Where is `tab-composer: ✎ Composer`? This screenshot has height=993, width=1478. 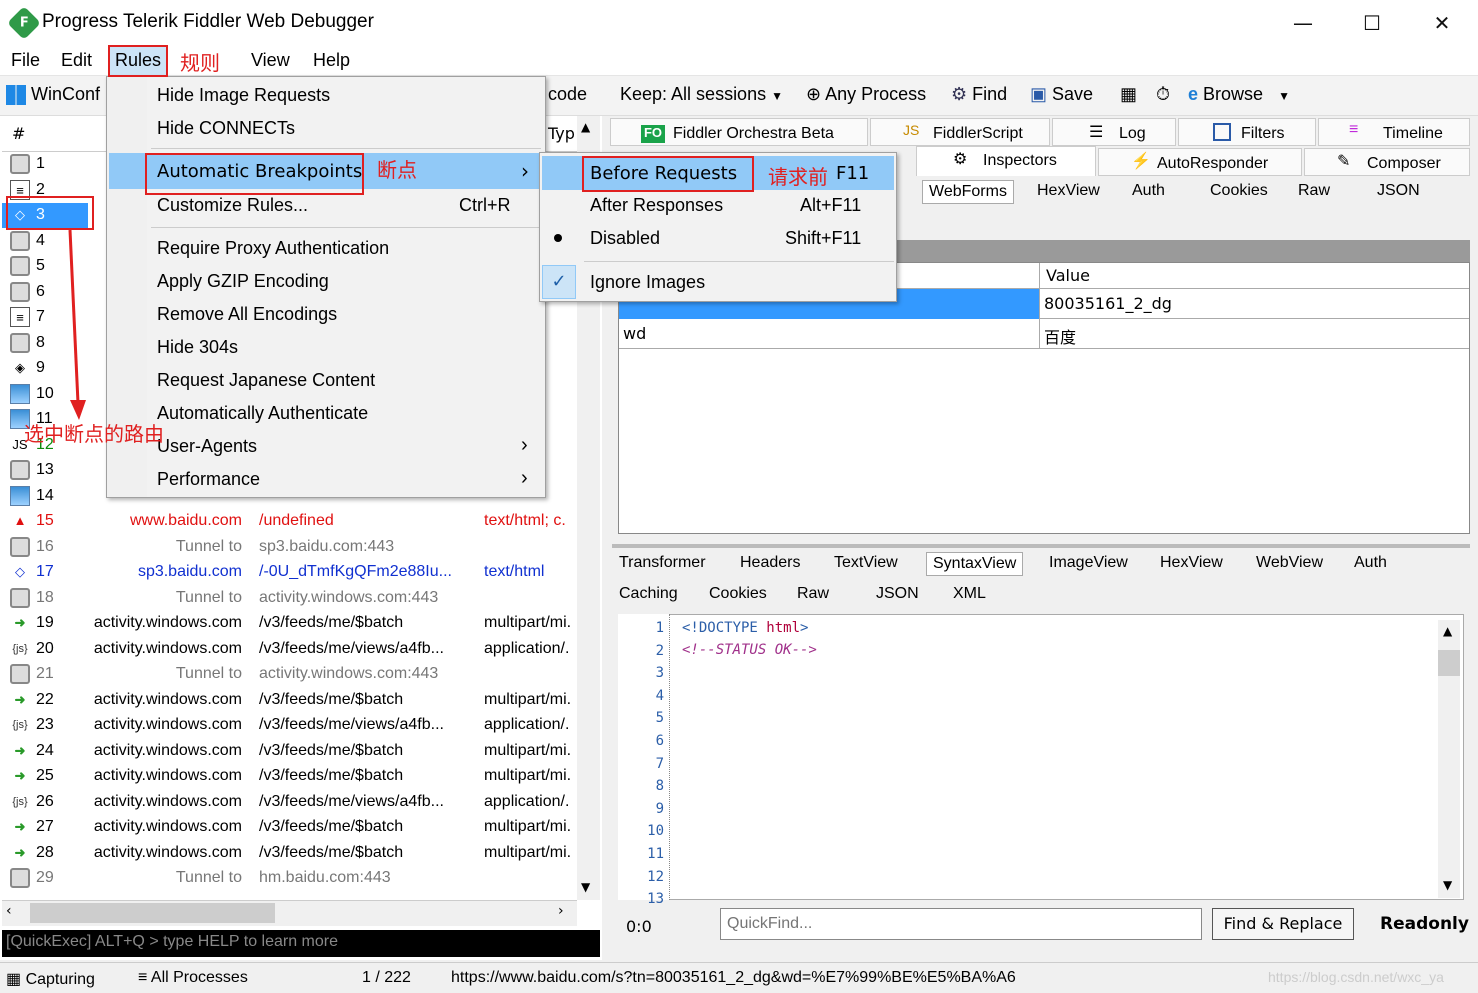
tab-composer: ✎ Composer is located at coordinates (1387, 162).